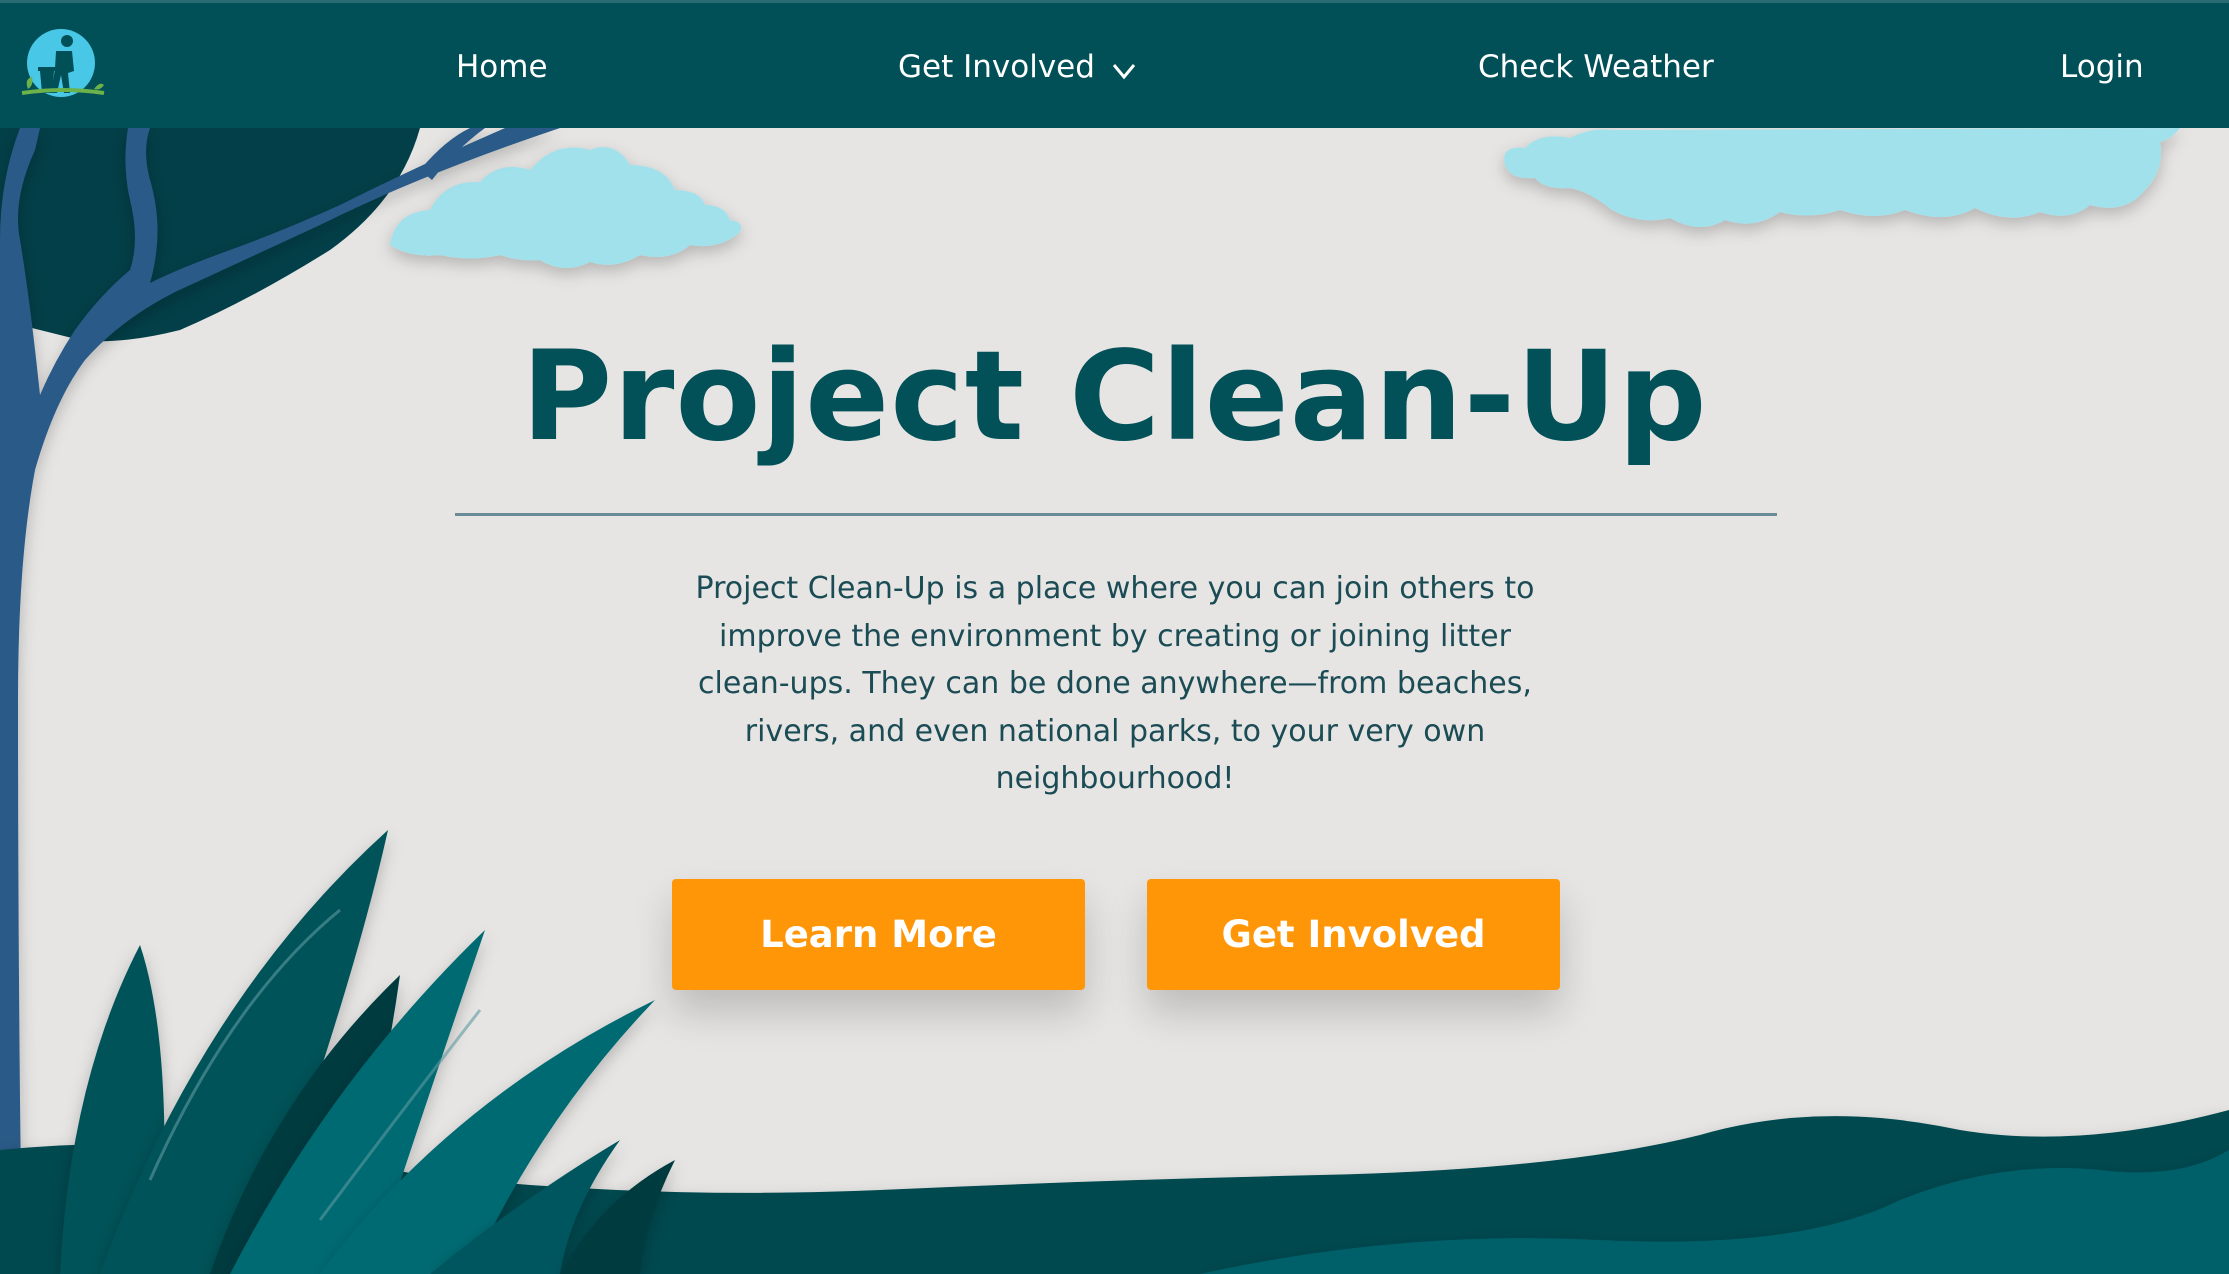 This screenshot has width=2229, height=1274. I want to click on learn-more-button: Learn More, so click(878, 934).